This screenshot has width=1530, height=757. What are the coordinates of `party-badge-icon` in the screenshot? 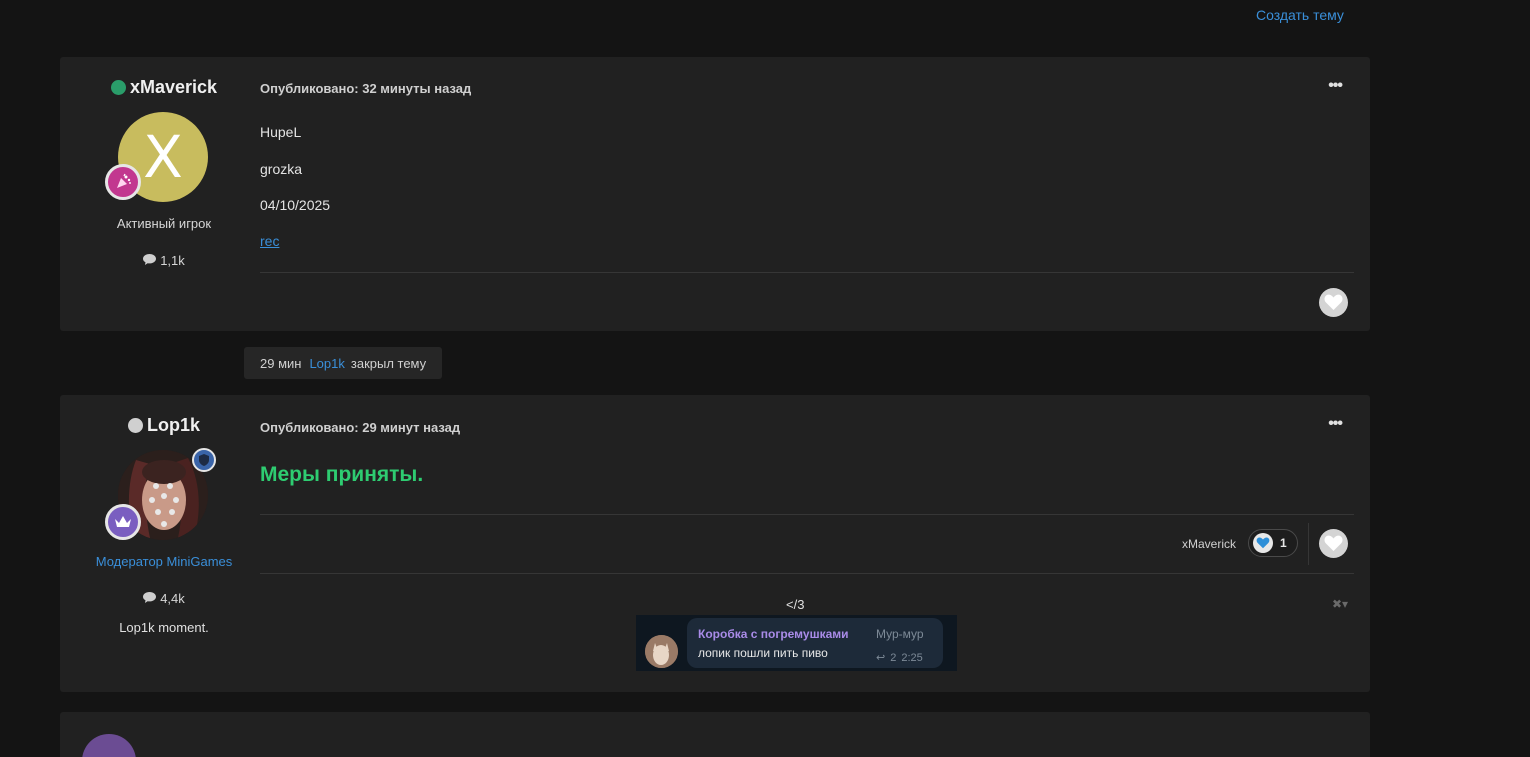 It's located at (123, 182).